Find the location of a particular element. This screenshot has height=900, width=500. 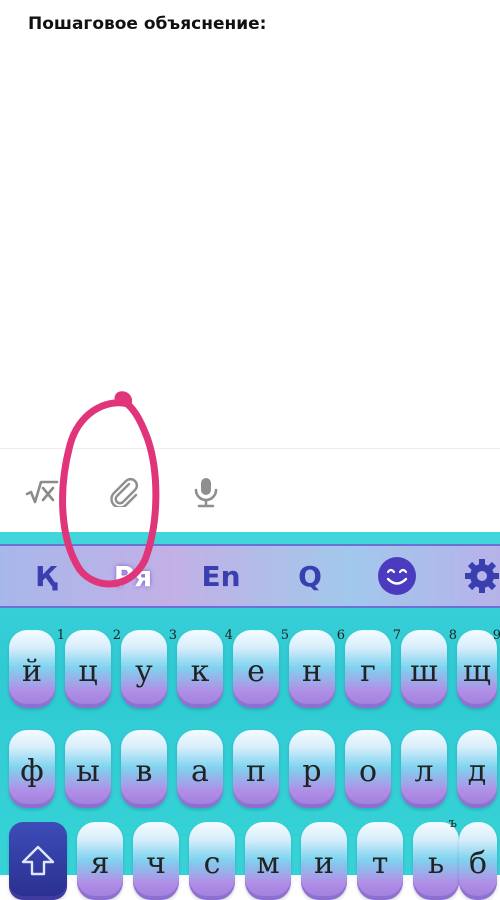

key-й: й1 is located at coordinates (37, 668).